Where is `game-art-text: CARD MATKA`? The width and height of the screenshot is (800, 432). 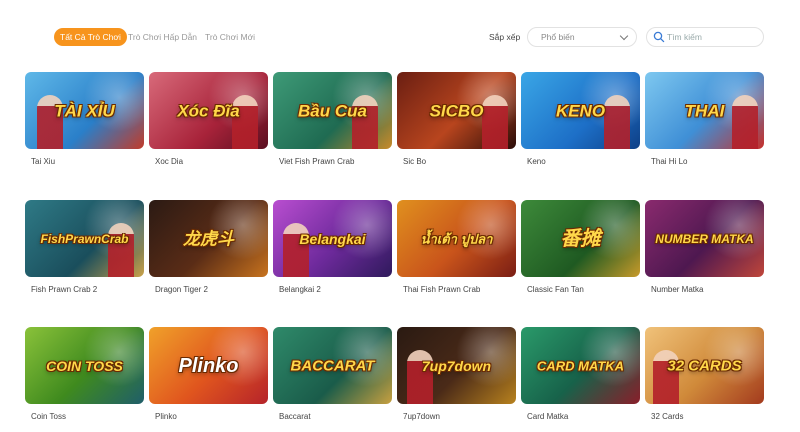
game-art-text: CARD MATKA is located at coordinates (580, 365).